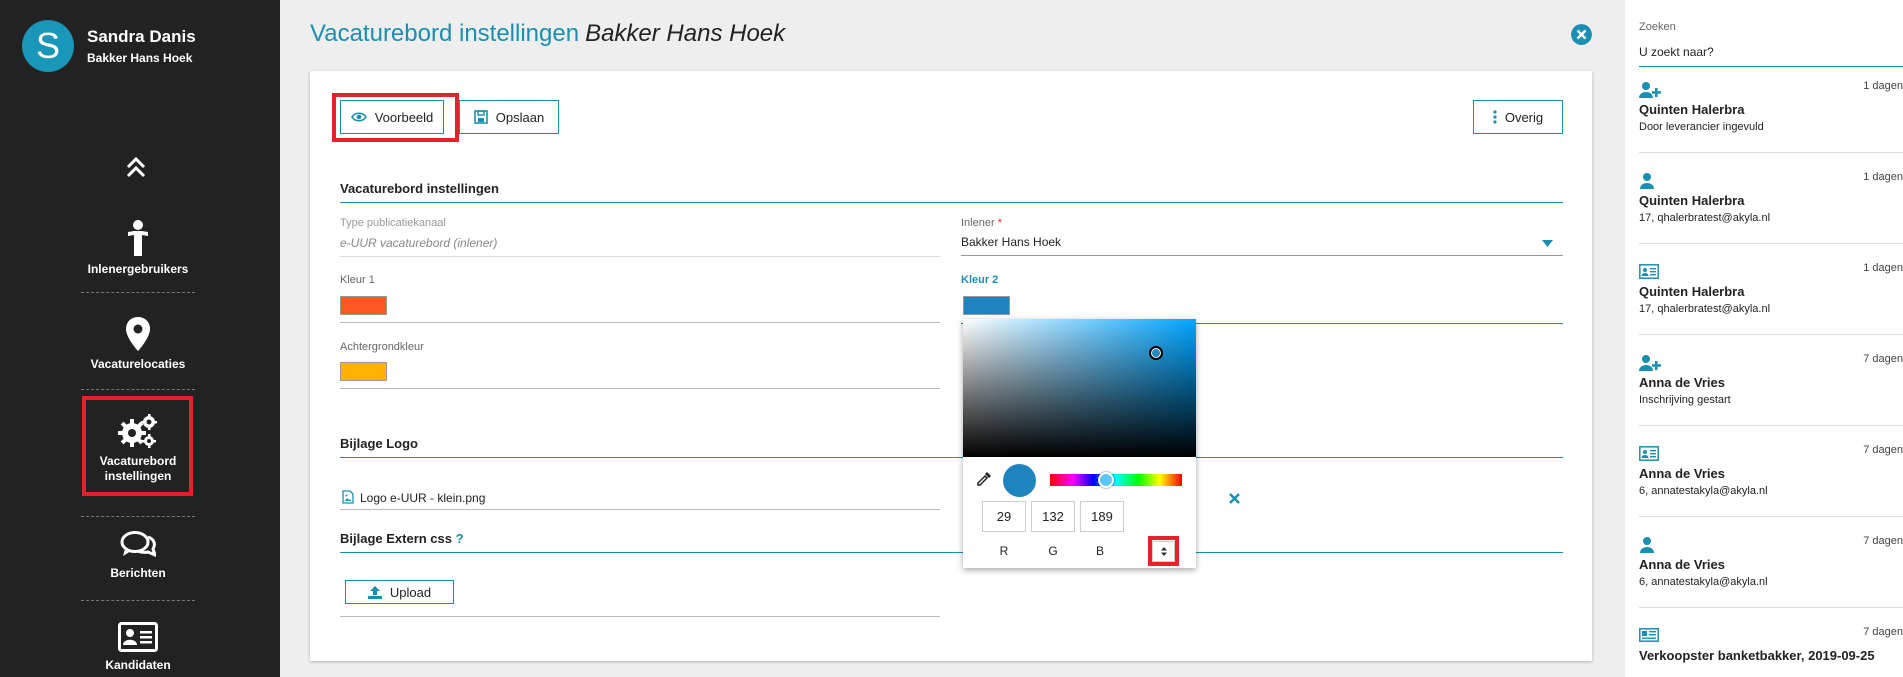 The image size is (1903, 677). I want to click on green-input: 132, so click(1053, 516).